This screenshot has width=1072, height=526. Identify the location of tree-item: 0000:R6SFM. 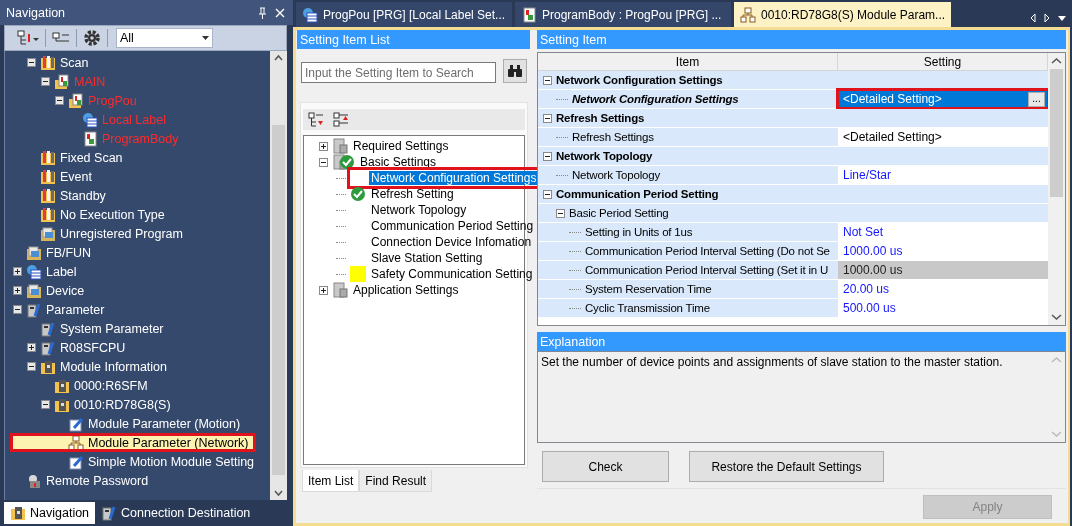
(137, 385).